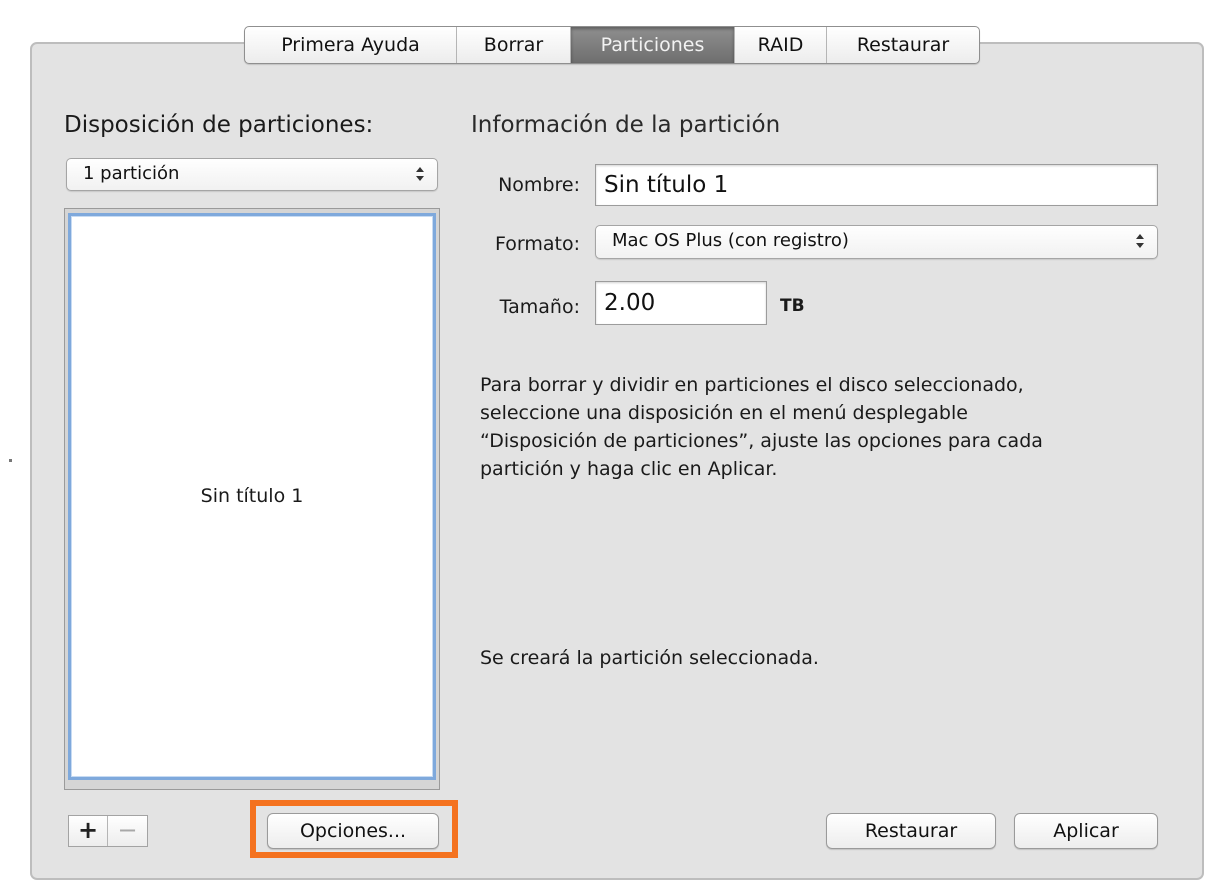 This screenshot has height=890, width=1219. Describe the element at coordinates (539, 307) in the screenshot. I see `size-label: Tamaño:` at that location.